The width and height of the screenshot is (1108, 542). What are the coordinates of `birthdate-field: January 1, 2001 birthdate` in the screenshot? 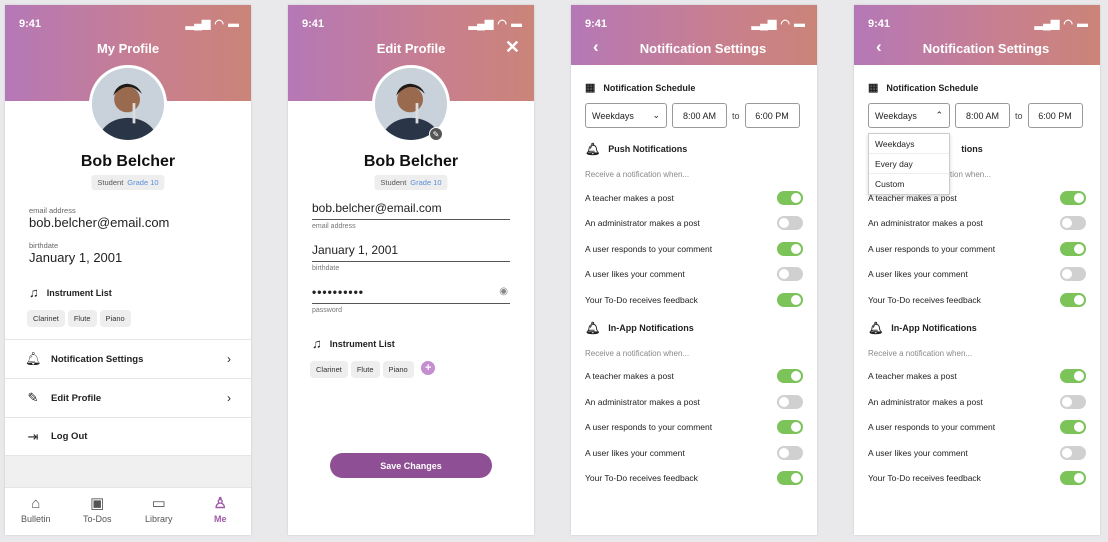 It's located at (411, 257).